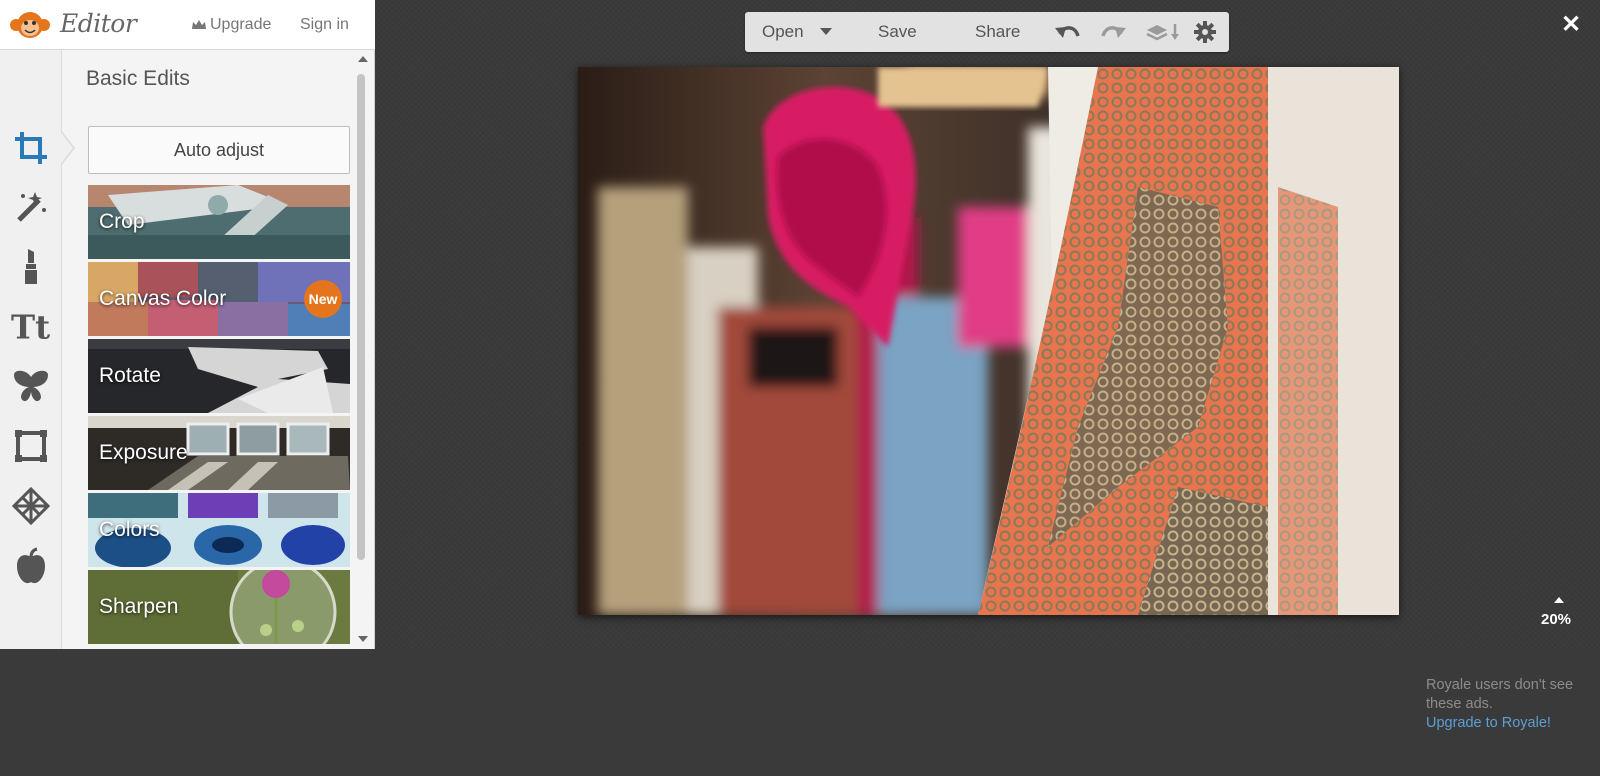 This screenshot has width=1600, height=776. Describe the element at coordinates (187, 25) in the screenshot. I see `panel-header: Editor Upgrade Sign in` at that location.